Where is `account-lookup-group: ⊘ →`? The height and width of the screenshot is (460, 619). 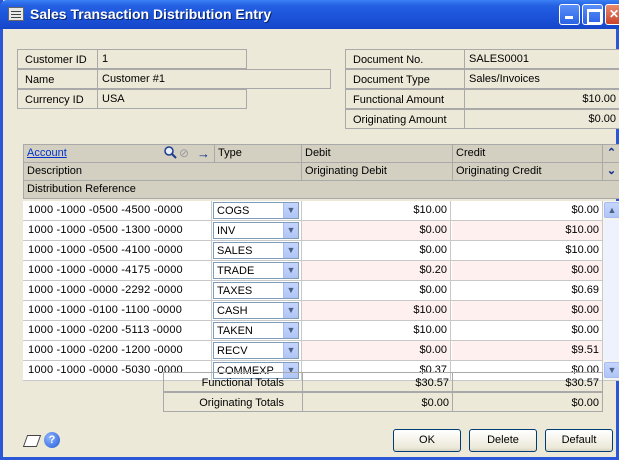
account-lookup-group: ⊘ → is located at coordinates (187, 153).